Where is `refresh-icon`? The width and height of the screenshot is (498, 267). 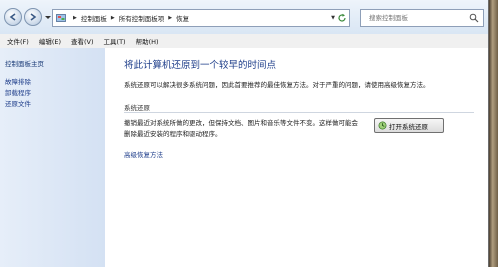
refresh-icon is located at coordinates (342, 18).